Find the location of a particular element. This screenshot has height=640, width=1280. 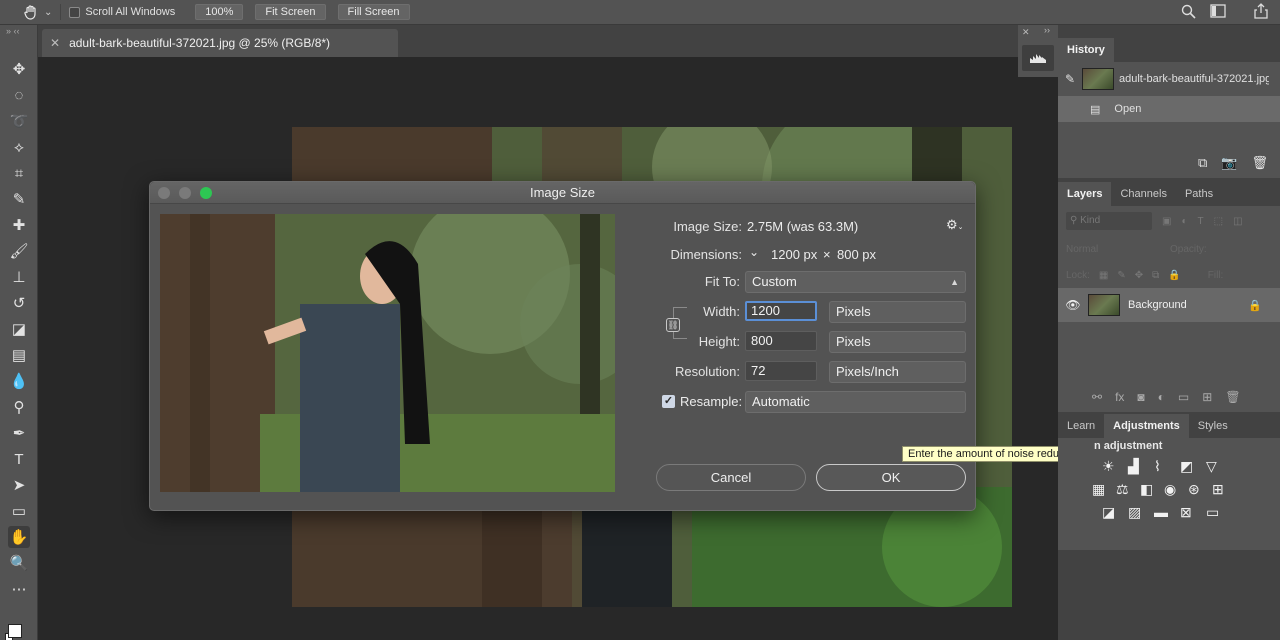

crop-tool-icon: ⌗ is located at coordinates (19, 173).